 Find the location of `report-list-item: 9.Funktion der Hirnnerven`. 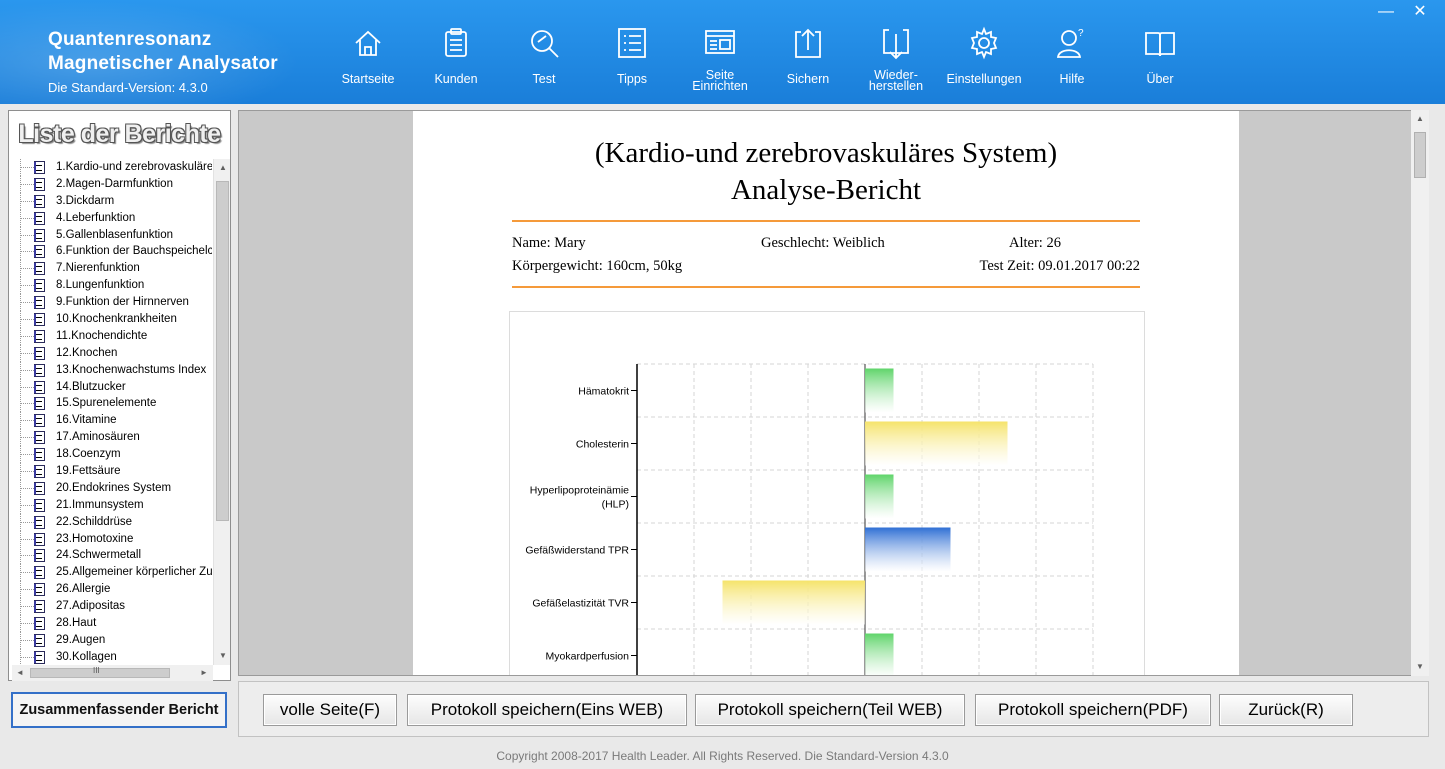

report-list-item: 9.Funktion der Hirnnerven is located at coordinates (112, 303).